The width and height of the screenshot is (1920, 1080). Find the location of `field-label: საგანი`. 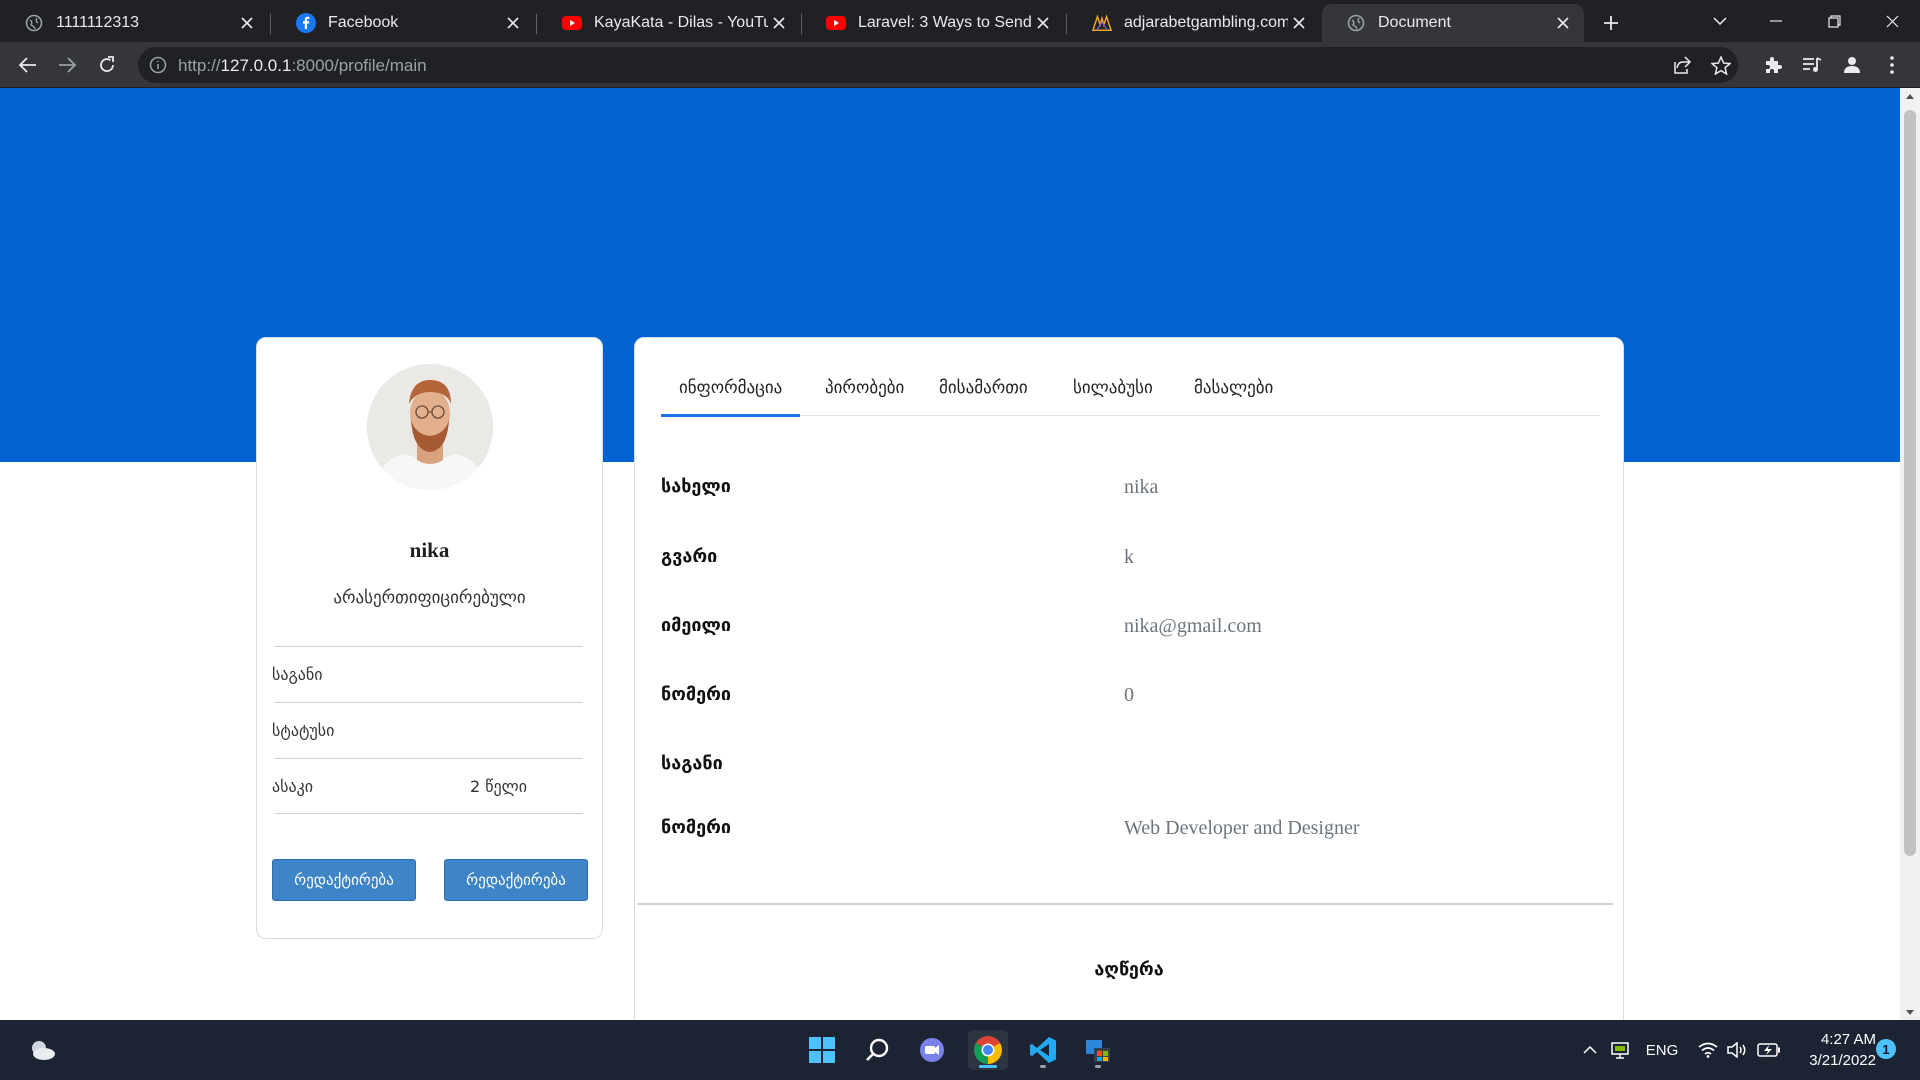

field-label: საგანი is located at coordinates (692, 763).